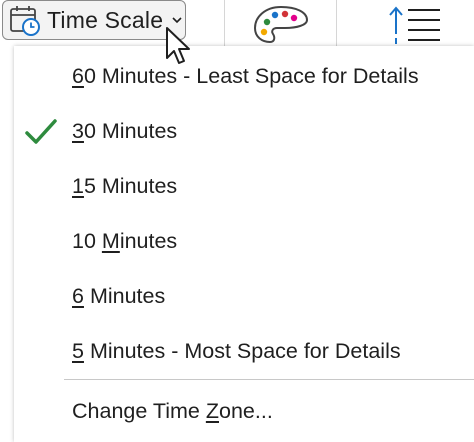 This screenshot has width=474, height=442. Describe the element at coordinates (41, 131) in the screenshot. I see `checkmark-icon` at that location.